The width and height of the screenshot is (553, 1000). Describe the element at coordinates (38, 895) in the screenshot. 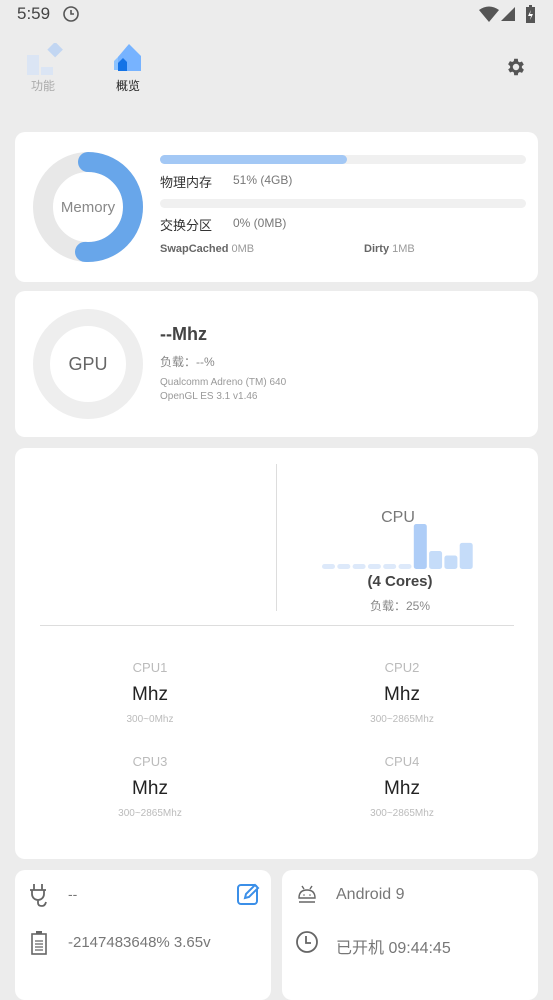

I see `plug-icon` at that location.